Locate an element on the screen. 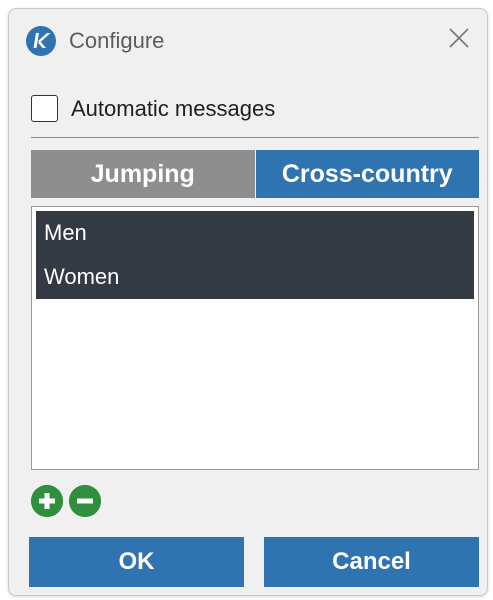 This screenshot has height=600, width=493. list-item-men: Men is located at coordinates (255, 233).